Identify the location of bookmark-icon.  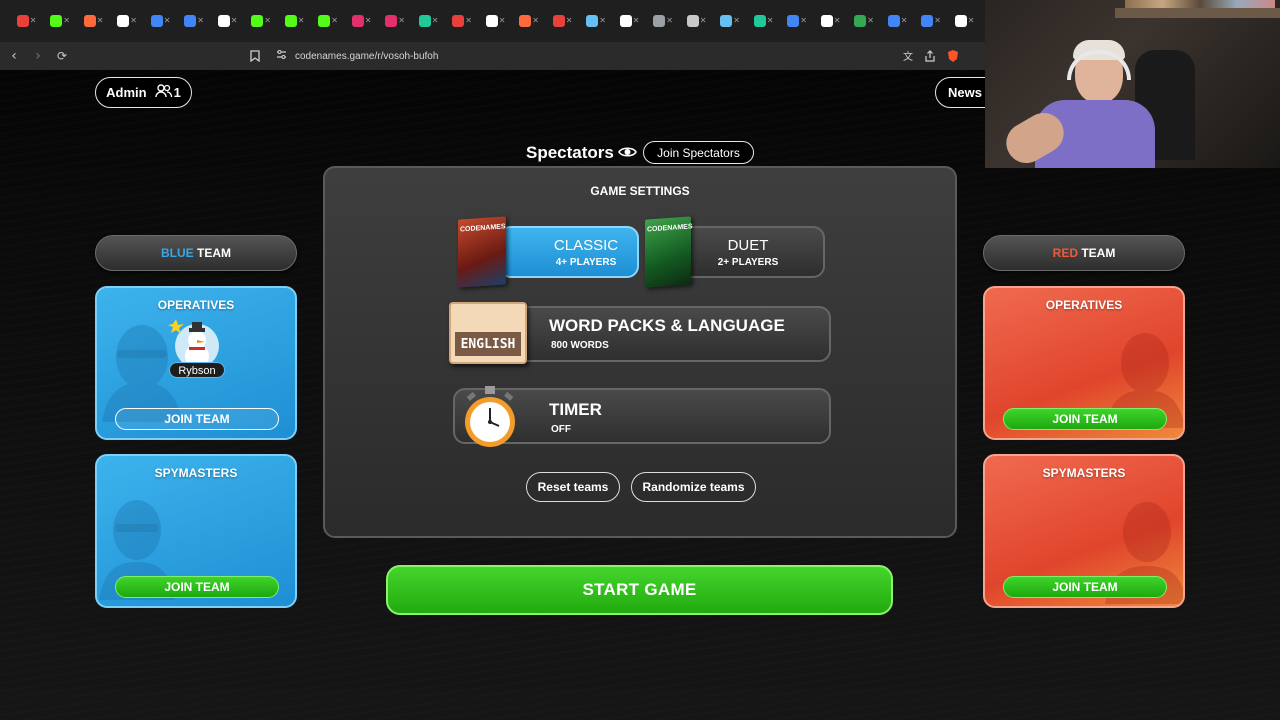
(256, 56).